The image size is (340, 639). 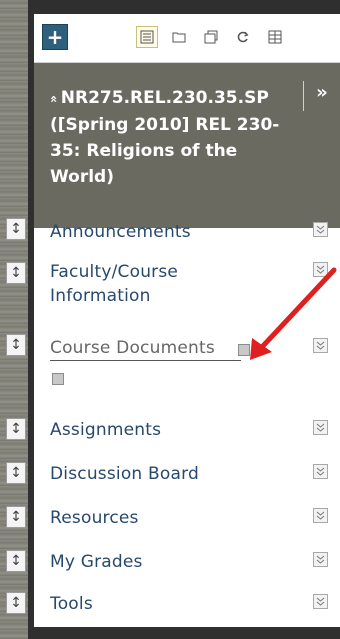 What do you see at coordinates (15, 319) in the screenshot?
I see `window-background` at bounding box center [15, 319].